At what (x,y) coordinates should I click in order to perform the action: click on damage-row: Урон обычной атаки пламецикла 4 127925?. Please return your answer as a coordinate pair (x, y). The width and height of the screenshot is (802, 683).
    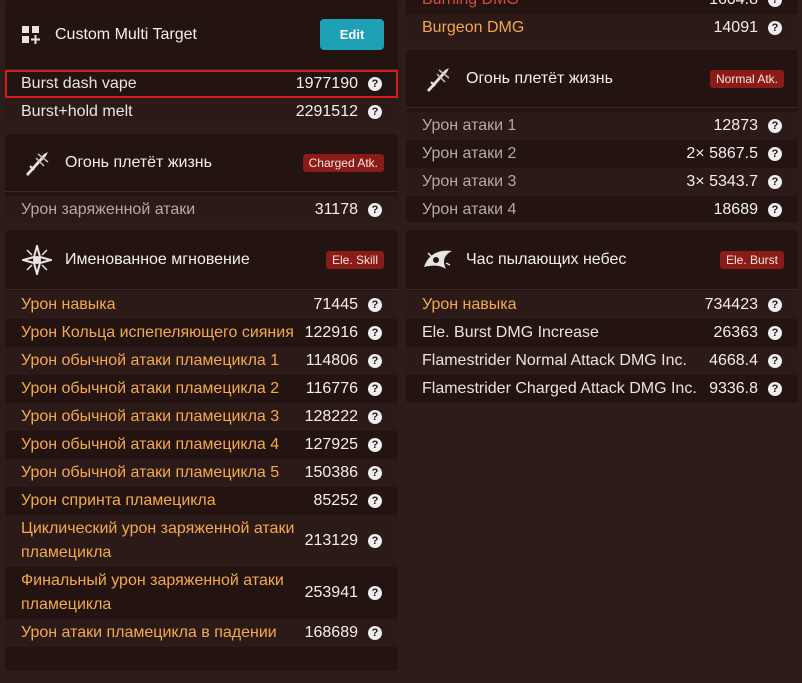
    Looking at the image, I should click on (201, 445).